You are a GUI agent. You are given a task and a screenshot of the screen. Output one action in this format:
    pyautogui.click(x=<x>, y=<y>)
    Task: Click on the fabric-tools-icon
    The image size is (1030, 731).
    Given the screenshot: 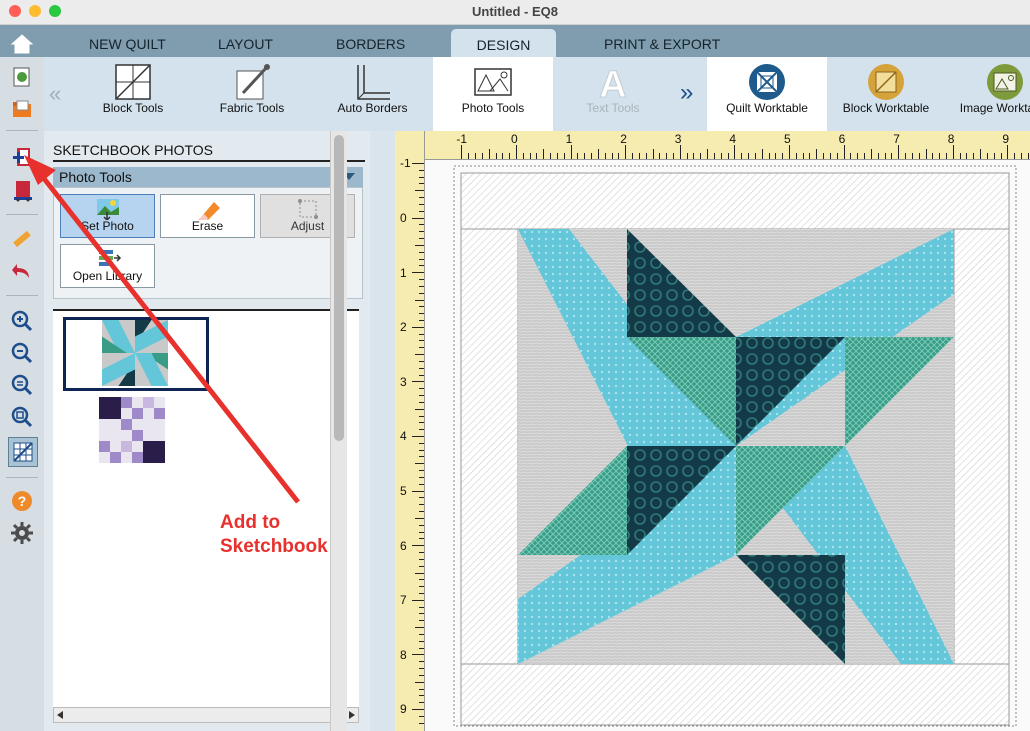 What is the action you would take?
    pyautogui.click(x=253, y=82)
    